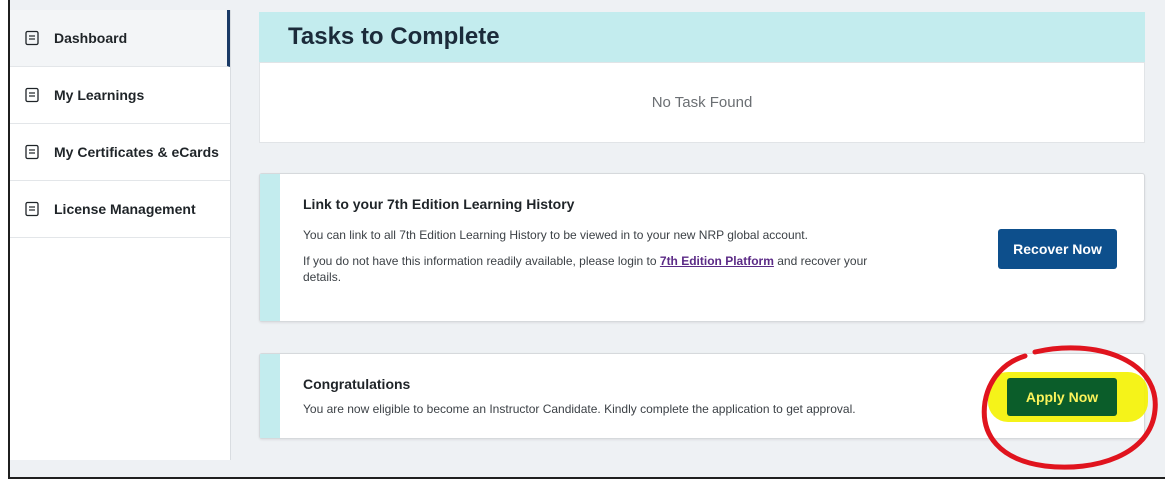 Image resolution: width=1165 pixels, height=479 pixels. Describe the element at coordinates (1062, 397) in the screenshot. I see `apply-now-button: Apply Now` at that location.